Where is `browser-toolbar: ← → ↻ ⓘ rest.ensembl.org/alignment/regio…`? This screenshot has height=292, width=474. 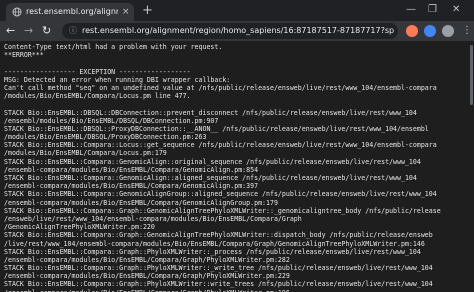
browser-toolbar: ← → ↻ ⓘ rest.ensembl.org/alignment/regio… is located at coordinates (237, 31).